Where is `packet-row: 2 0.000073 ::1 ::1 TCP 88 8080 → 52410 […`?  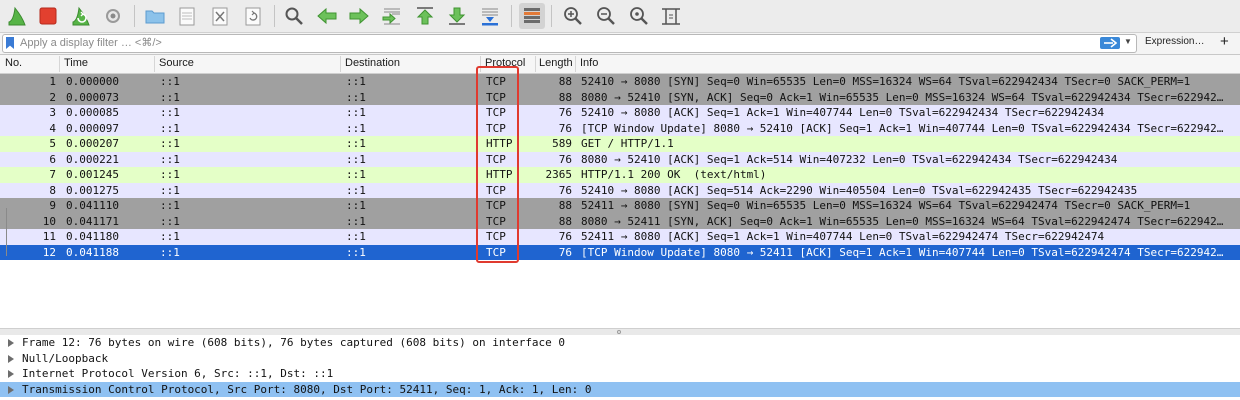
packet-row: 2 0.000073 ::1 ::1 TCP 88 8080 → 52410 [… is located at coordinates (620, 97).